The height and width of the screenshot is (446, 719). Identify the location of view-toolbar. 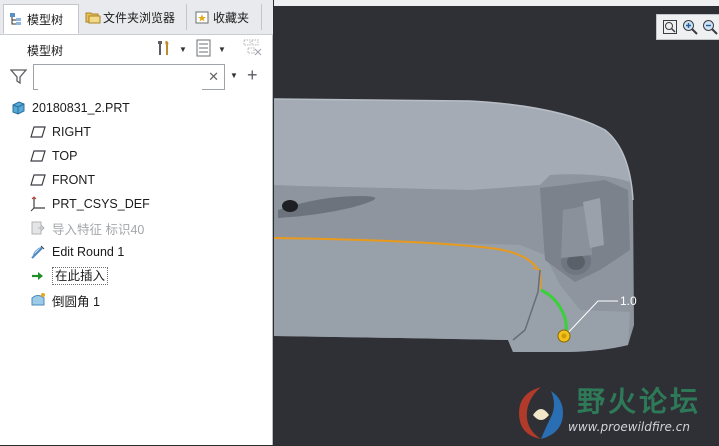
(687, 27).